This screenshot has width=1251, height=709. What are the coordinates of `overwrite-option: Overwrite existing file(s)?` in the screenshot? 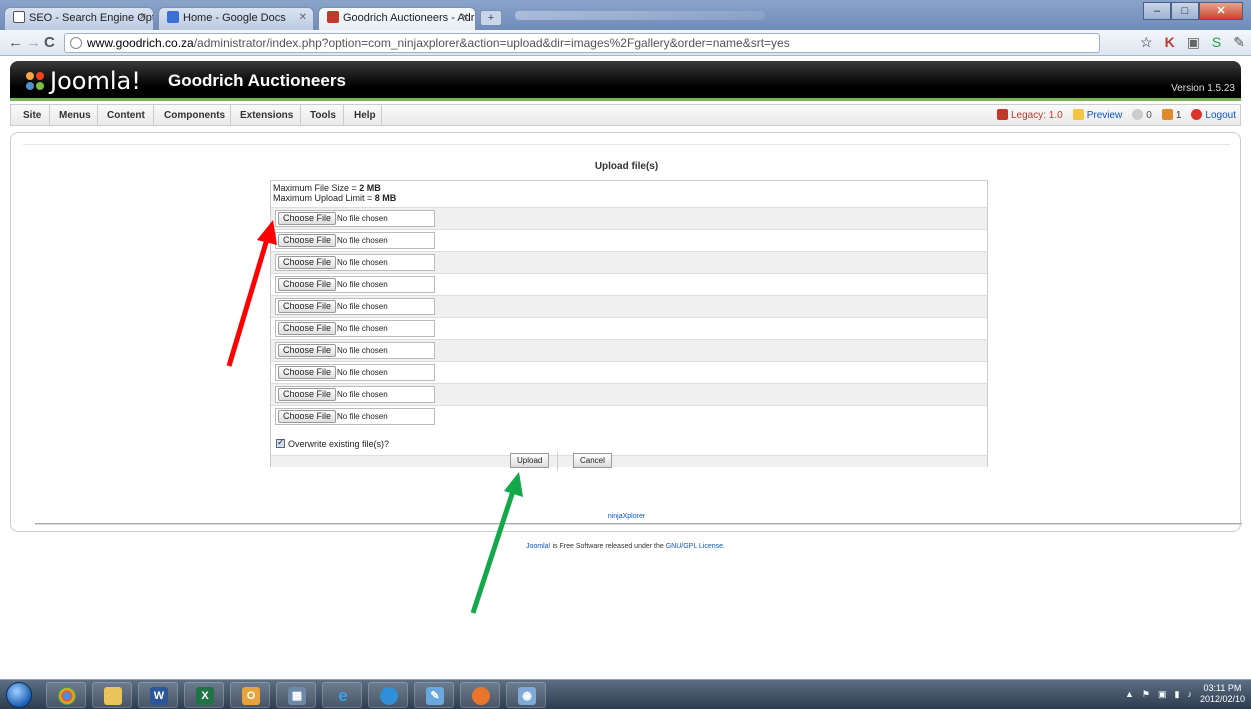 It's located at (332, 443).